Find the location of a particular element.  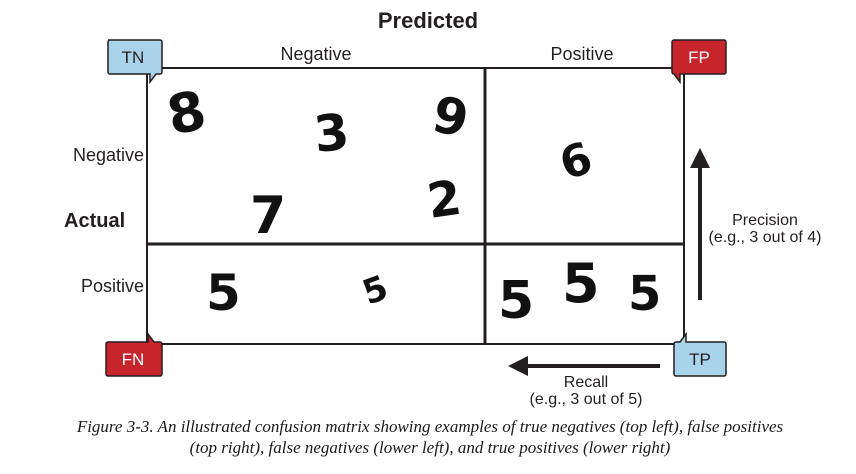

digit-tn-1: 8 is located at coordinates (187, 112).